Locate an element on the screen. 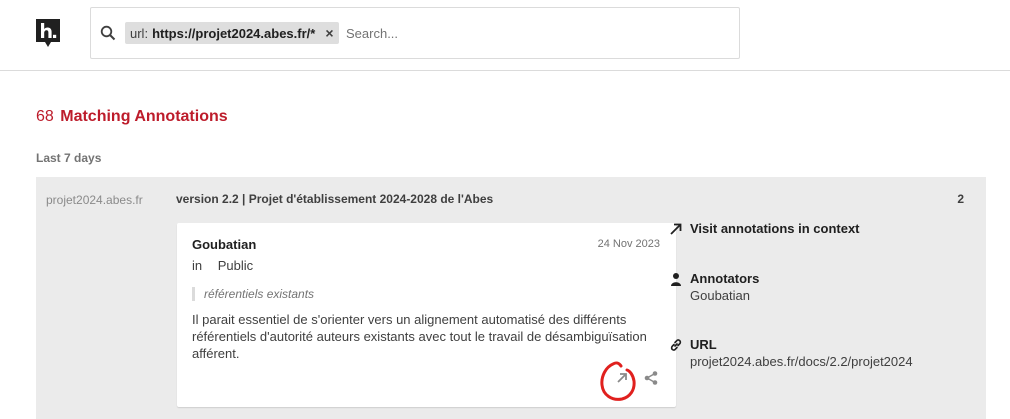  group-name: Public is located at coordinates (235, 265).